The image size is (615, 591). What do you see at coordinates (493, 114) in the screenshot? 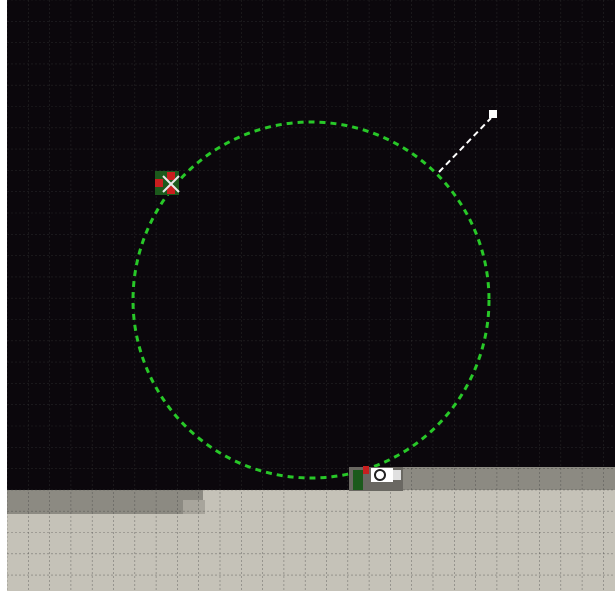
I see `rotation-handle-knob` at bounding box center [493, 114].